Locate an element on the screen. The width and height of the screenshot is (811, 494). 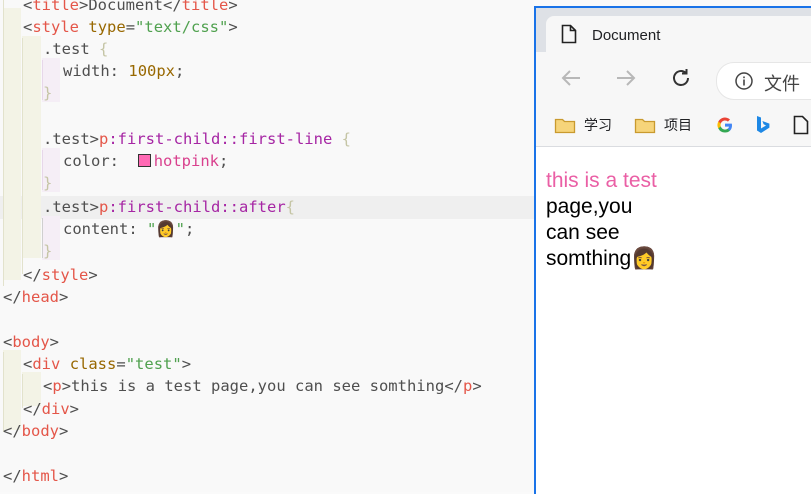
bookmark-label: 项目 is located at coordinates (678, 125).